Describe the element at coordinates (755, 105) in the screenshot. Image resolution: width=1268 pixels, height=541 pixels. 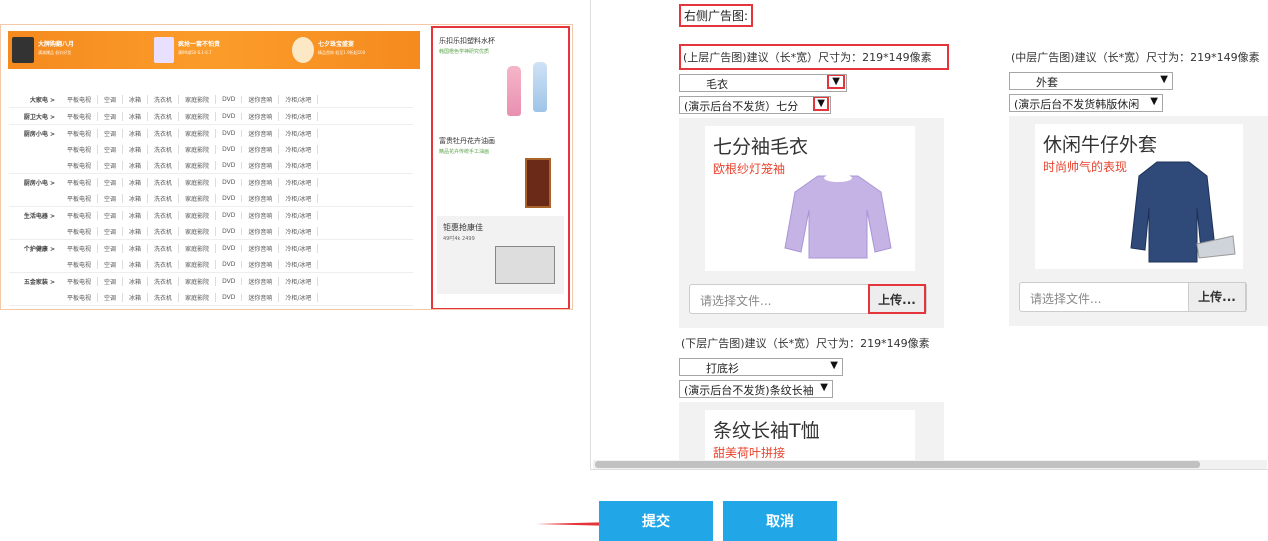
I see `upper-product-select: (演示后台不发货）七分 ▼` at that location.